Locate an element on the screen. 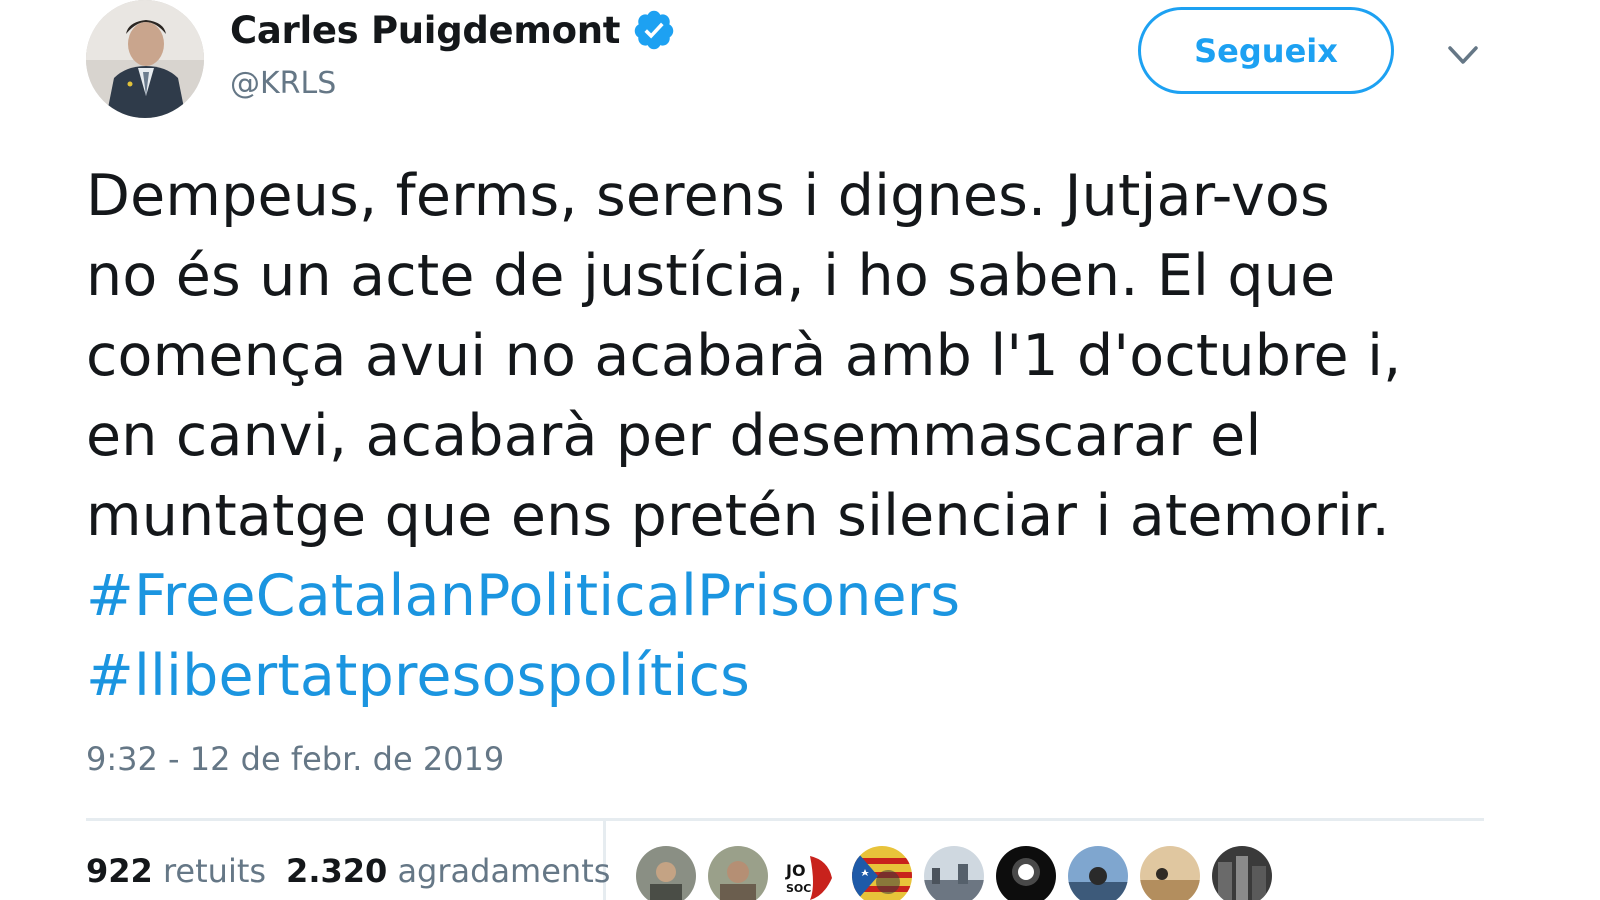 This screenshot has width=1600, height=900. user-name-block: Carles Puigdemont @KRLS is located at coordinates (453, 52).